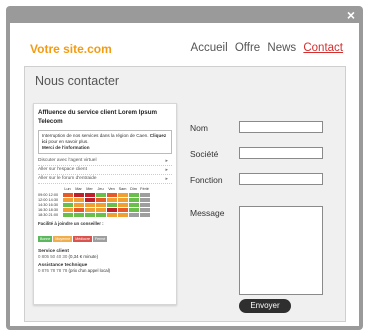 The image size is (369, 336). What do you see at coordinates (48, 214) in the screenshot?
I see `grid-time: 18:30 21:00` at bounding box center [48, 214].